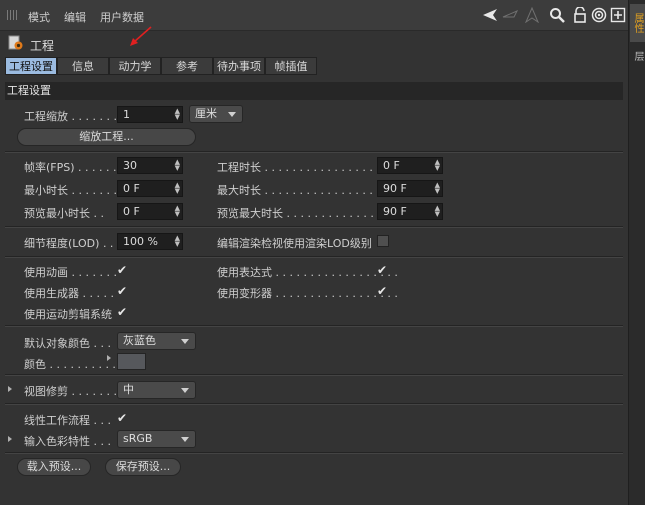 The height and width of the screenshot is (505, 645). Describe the element at coordinates (291, 66) in the screenshot. I see `tab-frame-interpolation: 帧插值` at that location.